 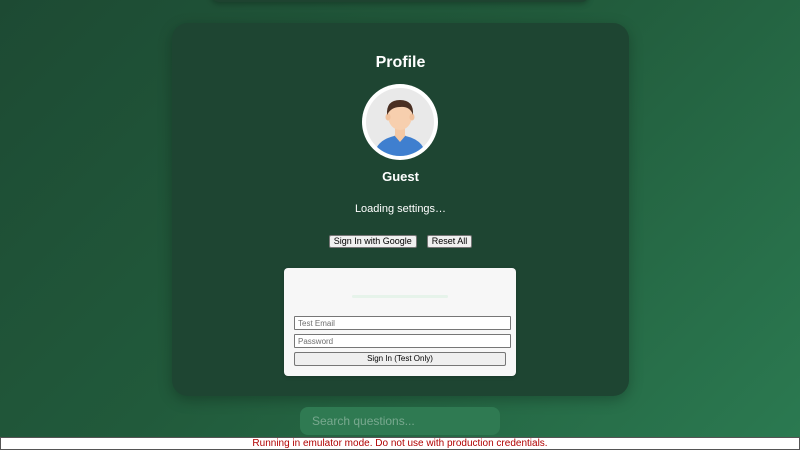 I want to click on google-sign-in-button: Sign In with Google, so click(x=372, y=241).